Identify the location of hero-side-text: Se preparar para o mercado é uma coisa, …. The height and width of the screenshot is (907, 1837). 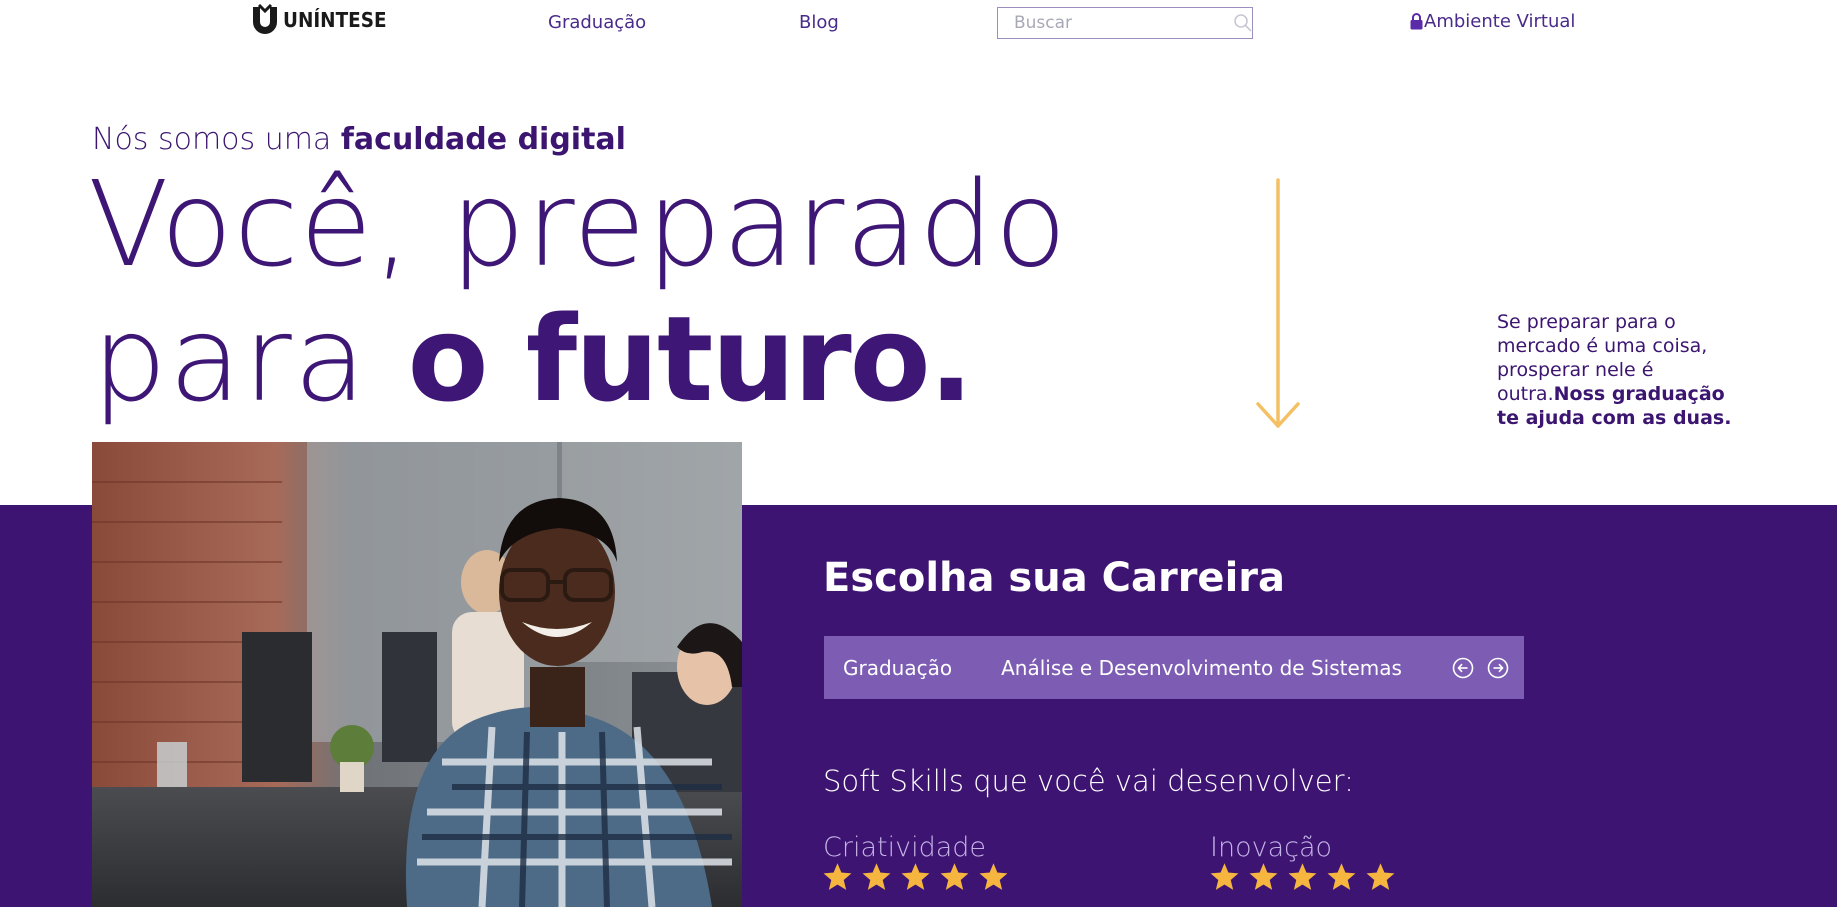
(1617, 370).